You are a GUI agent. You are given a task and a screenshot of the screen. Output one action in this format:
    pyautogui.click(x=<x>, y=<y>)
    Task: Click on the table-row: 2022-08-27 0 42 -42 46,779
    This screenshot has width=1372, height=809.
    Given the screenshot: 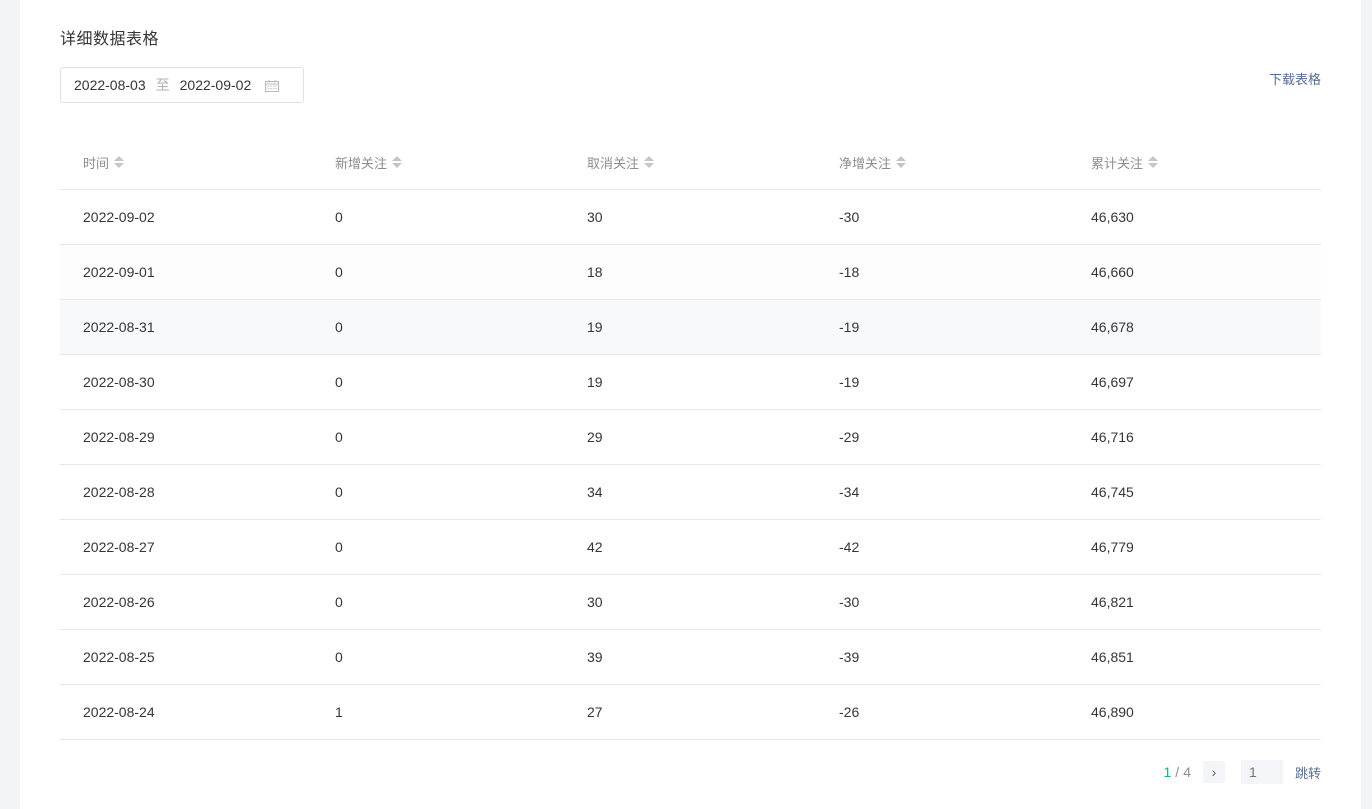 What is the action you would take?
    pyautogui.click(x=690, y=547)
    